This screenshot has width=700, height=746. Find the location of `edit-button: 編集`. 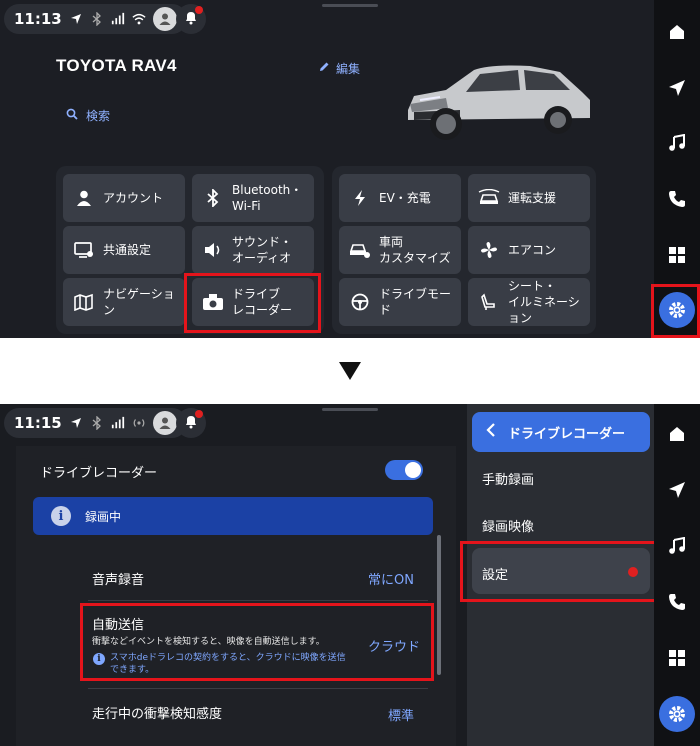

edit-button: 編集 is located at coordinates (339, 68).